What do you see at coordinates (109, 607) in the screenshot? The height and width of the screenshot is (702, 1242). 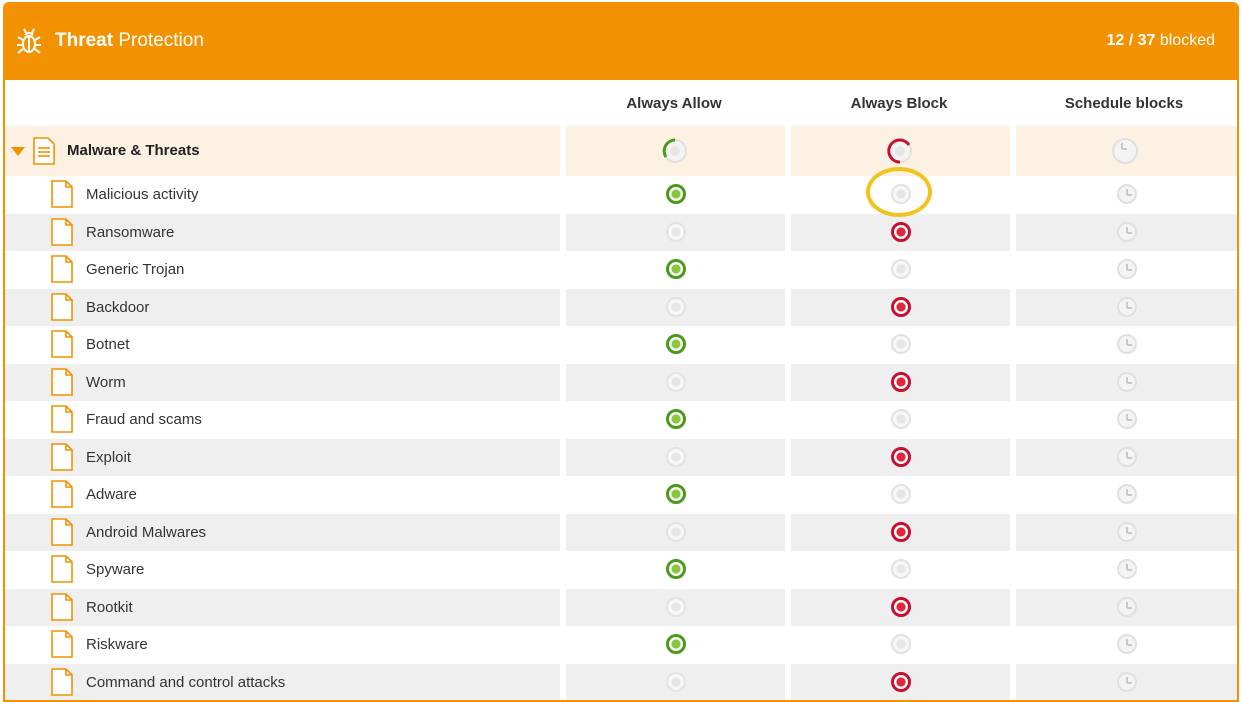 I see `category-label: Rootkit` at bounding box center [109, 607].